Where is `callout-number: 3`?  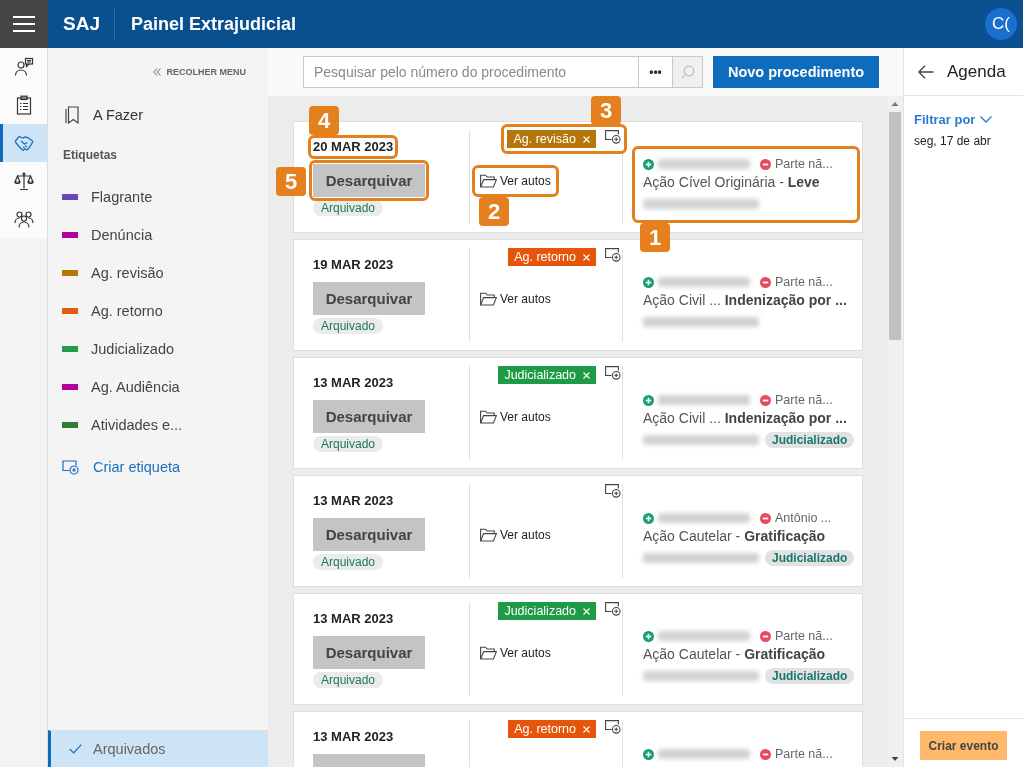 callout-number: 3 is located at coordinates (606, 110).